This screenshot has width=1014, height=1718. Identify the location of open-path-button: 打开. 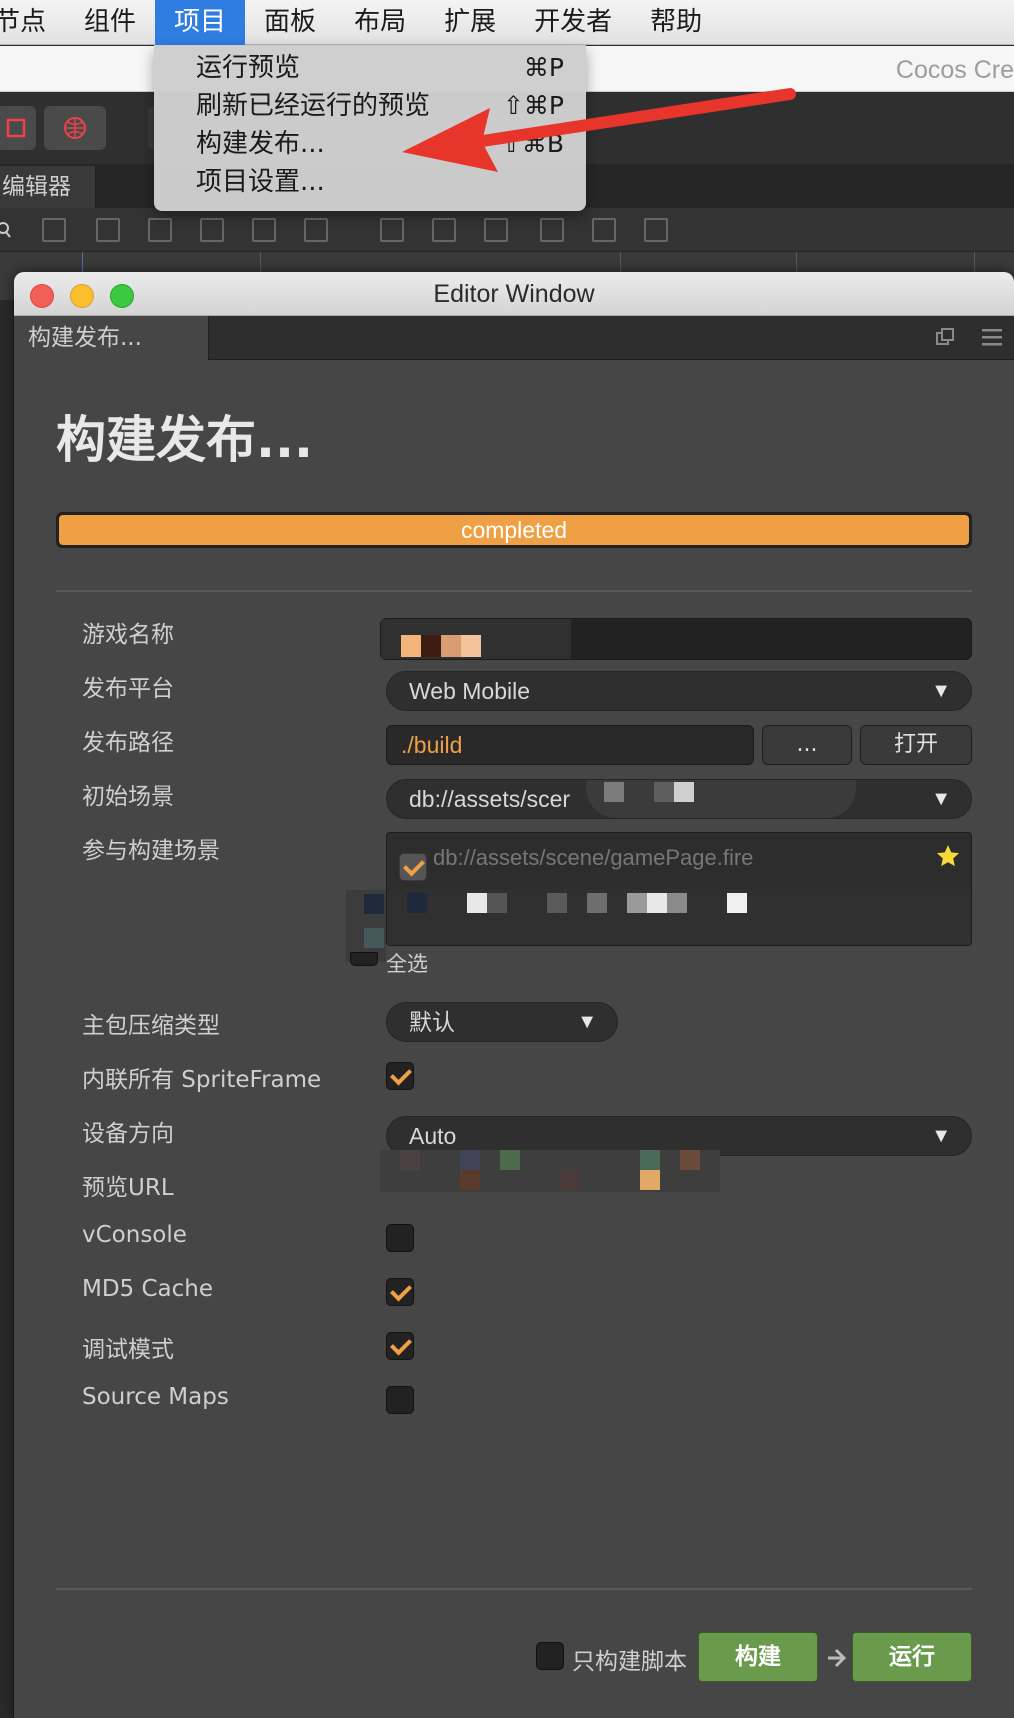
(916, 745).